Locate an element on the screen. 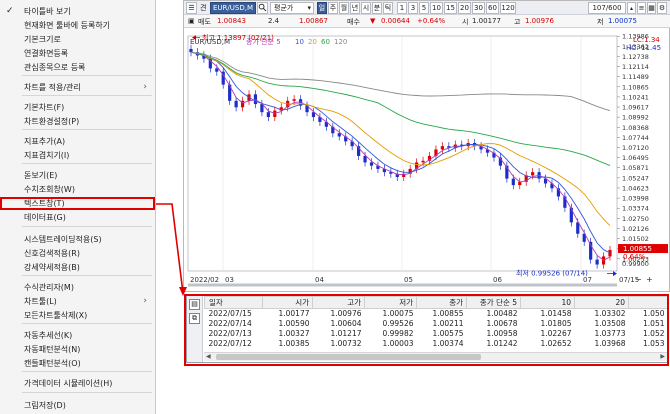 The image size is (670, 414). menu-item-label: 가격데이터 시뮬레이션(H) is located at coordinates (68, 383).